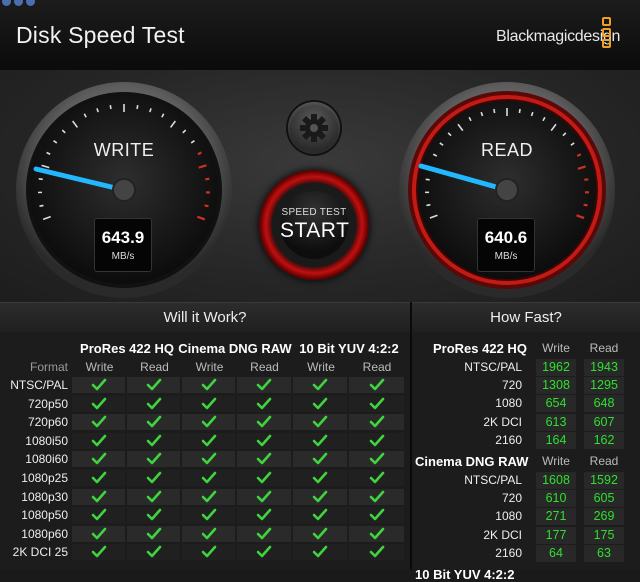  I want to click on start-speed-test-button: SPEED TEST START, so click(314, 225).